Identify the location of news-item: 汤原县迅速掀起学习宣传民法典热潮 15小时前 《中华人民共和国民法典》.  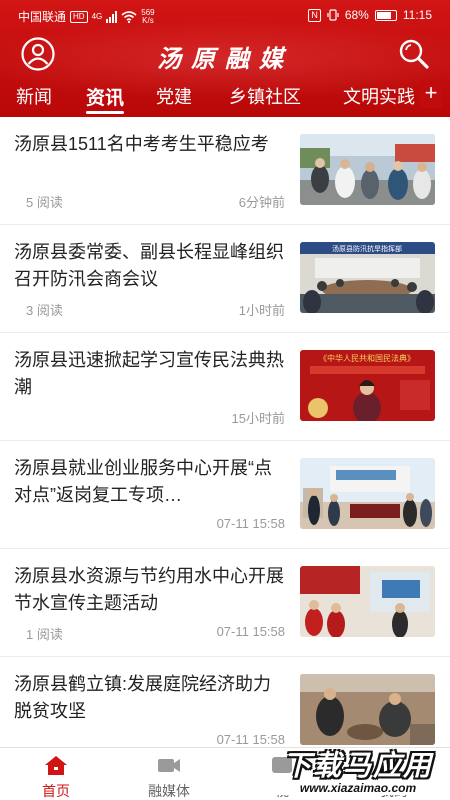
(225, 387).